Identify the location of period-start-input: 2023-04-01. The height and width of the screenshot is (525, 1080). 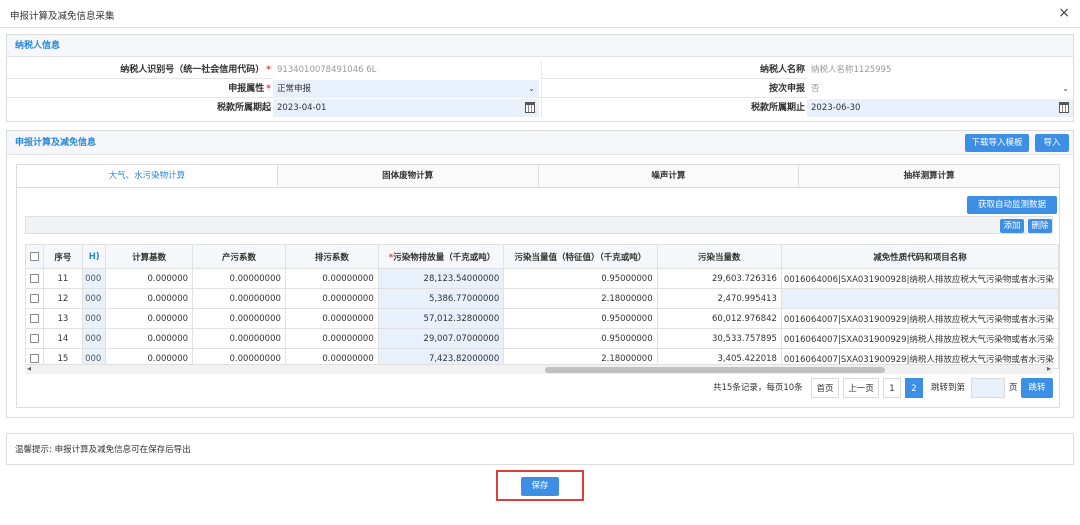
(406, 108).